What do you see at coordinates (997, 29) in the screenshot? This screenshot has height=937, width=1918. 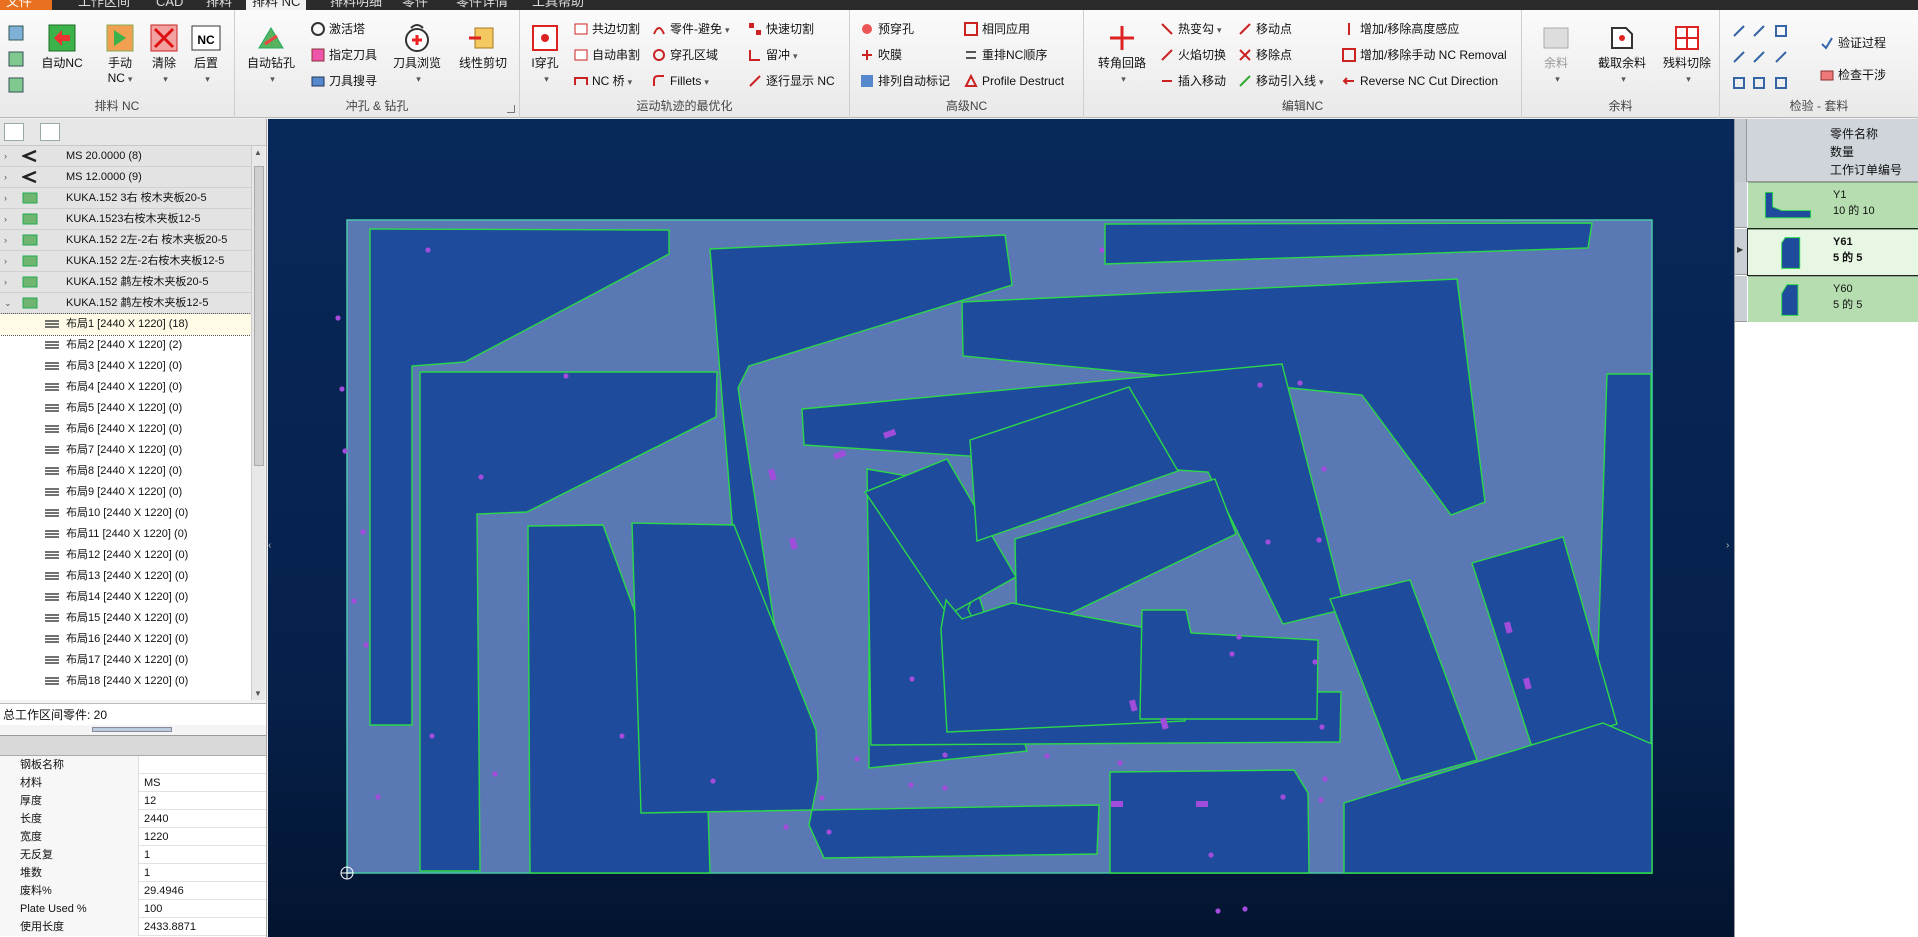 I see `same-apply-button: 相同应用` at bounding box center [997, 29].